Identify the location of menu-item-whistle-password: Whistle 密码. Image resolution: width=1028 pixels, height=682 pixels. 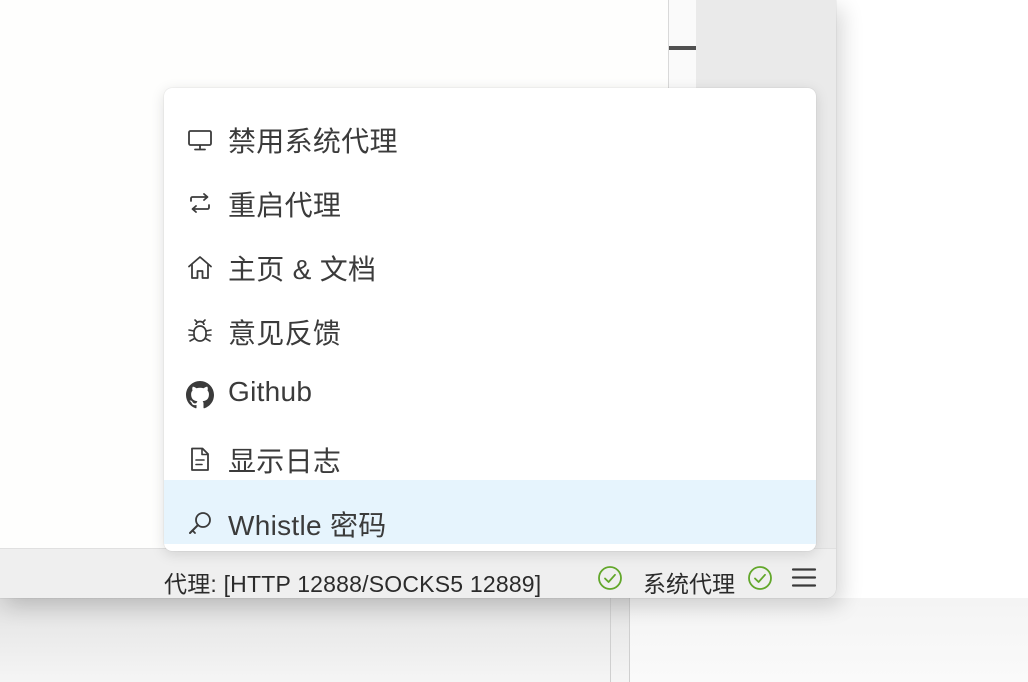
(490, 512).